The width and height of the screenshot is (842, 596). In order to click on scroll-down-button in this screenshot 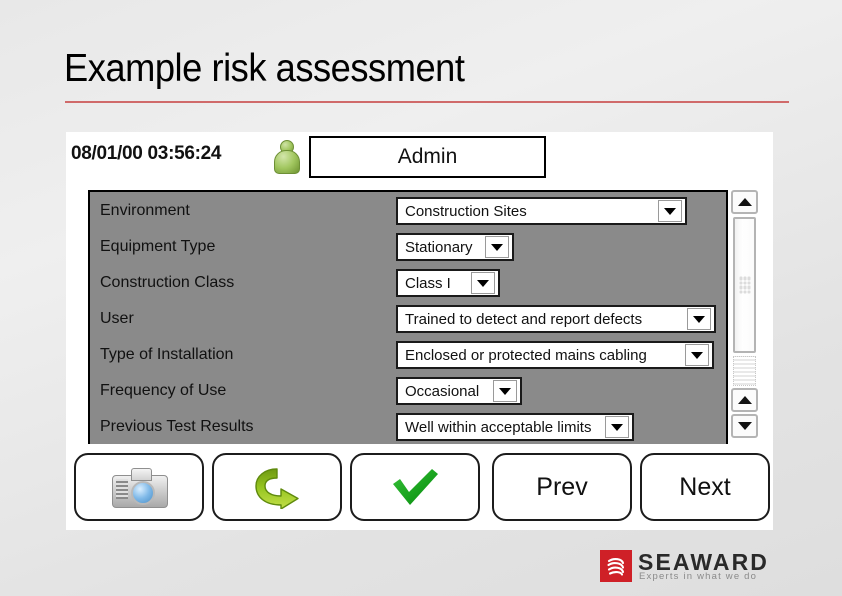, I will do `click(744, 426)`.